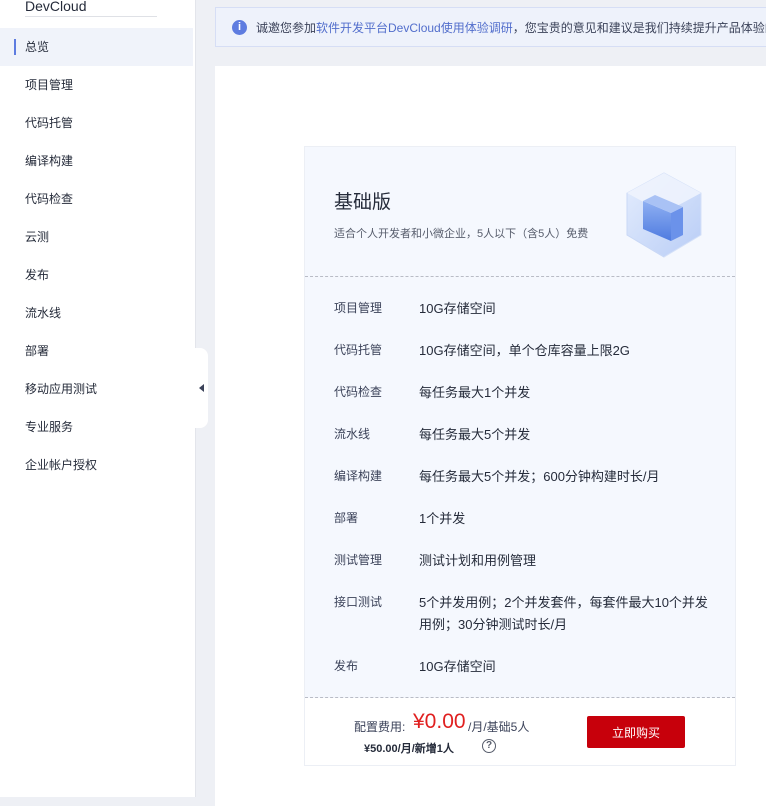 This screenshot has width=766, height=806. Describe the element at coordinates (520, 211) in the screenshot. I see `plan-header: 基础版 适合个人开发者和小微企业，5人以下（含5人）免费` at that location.